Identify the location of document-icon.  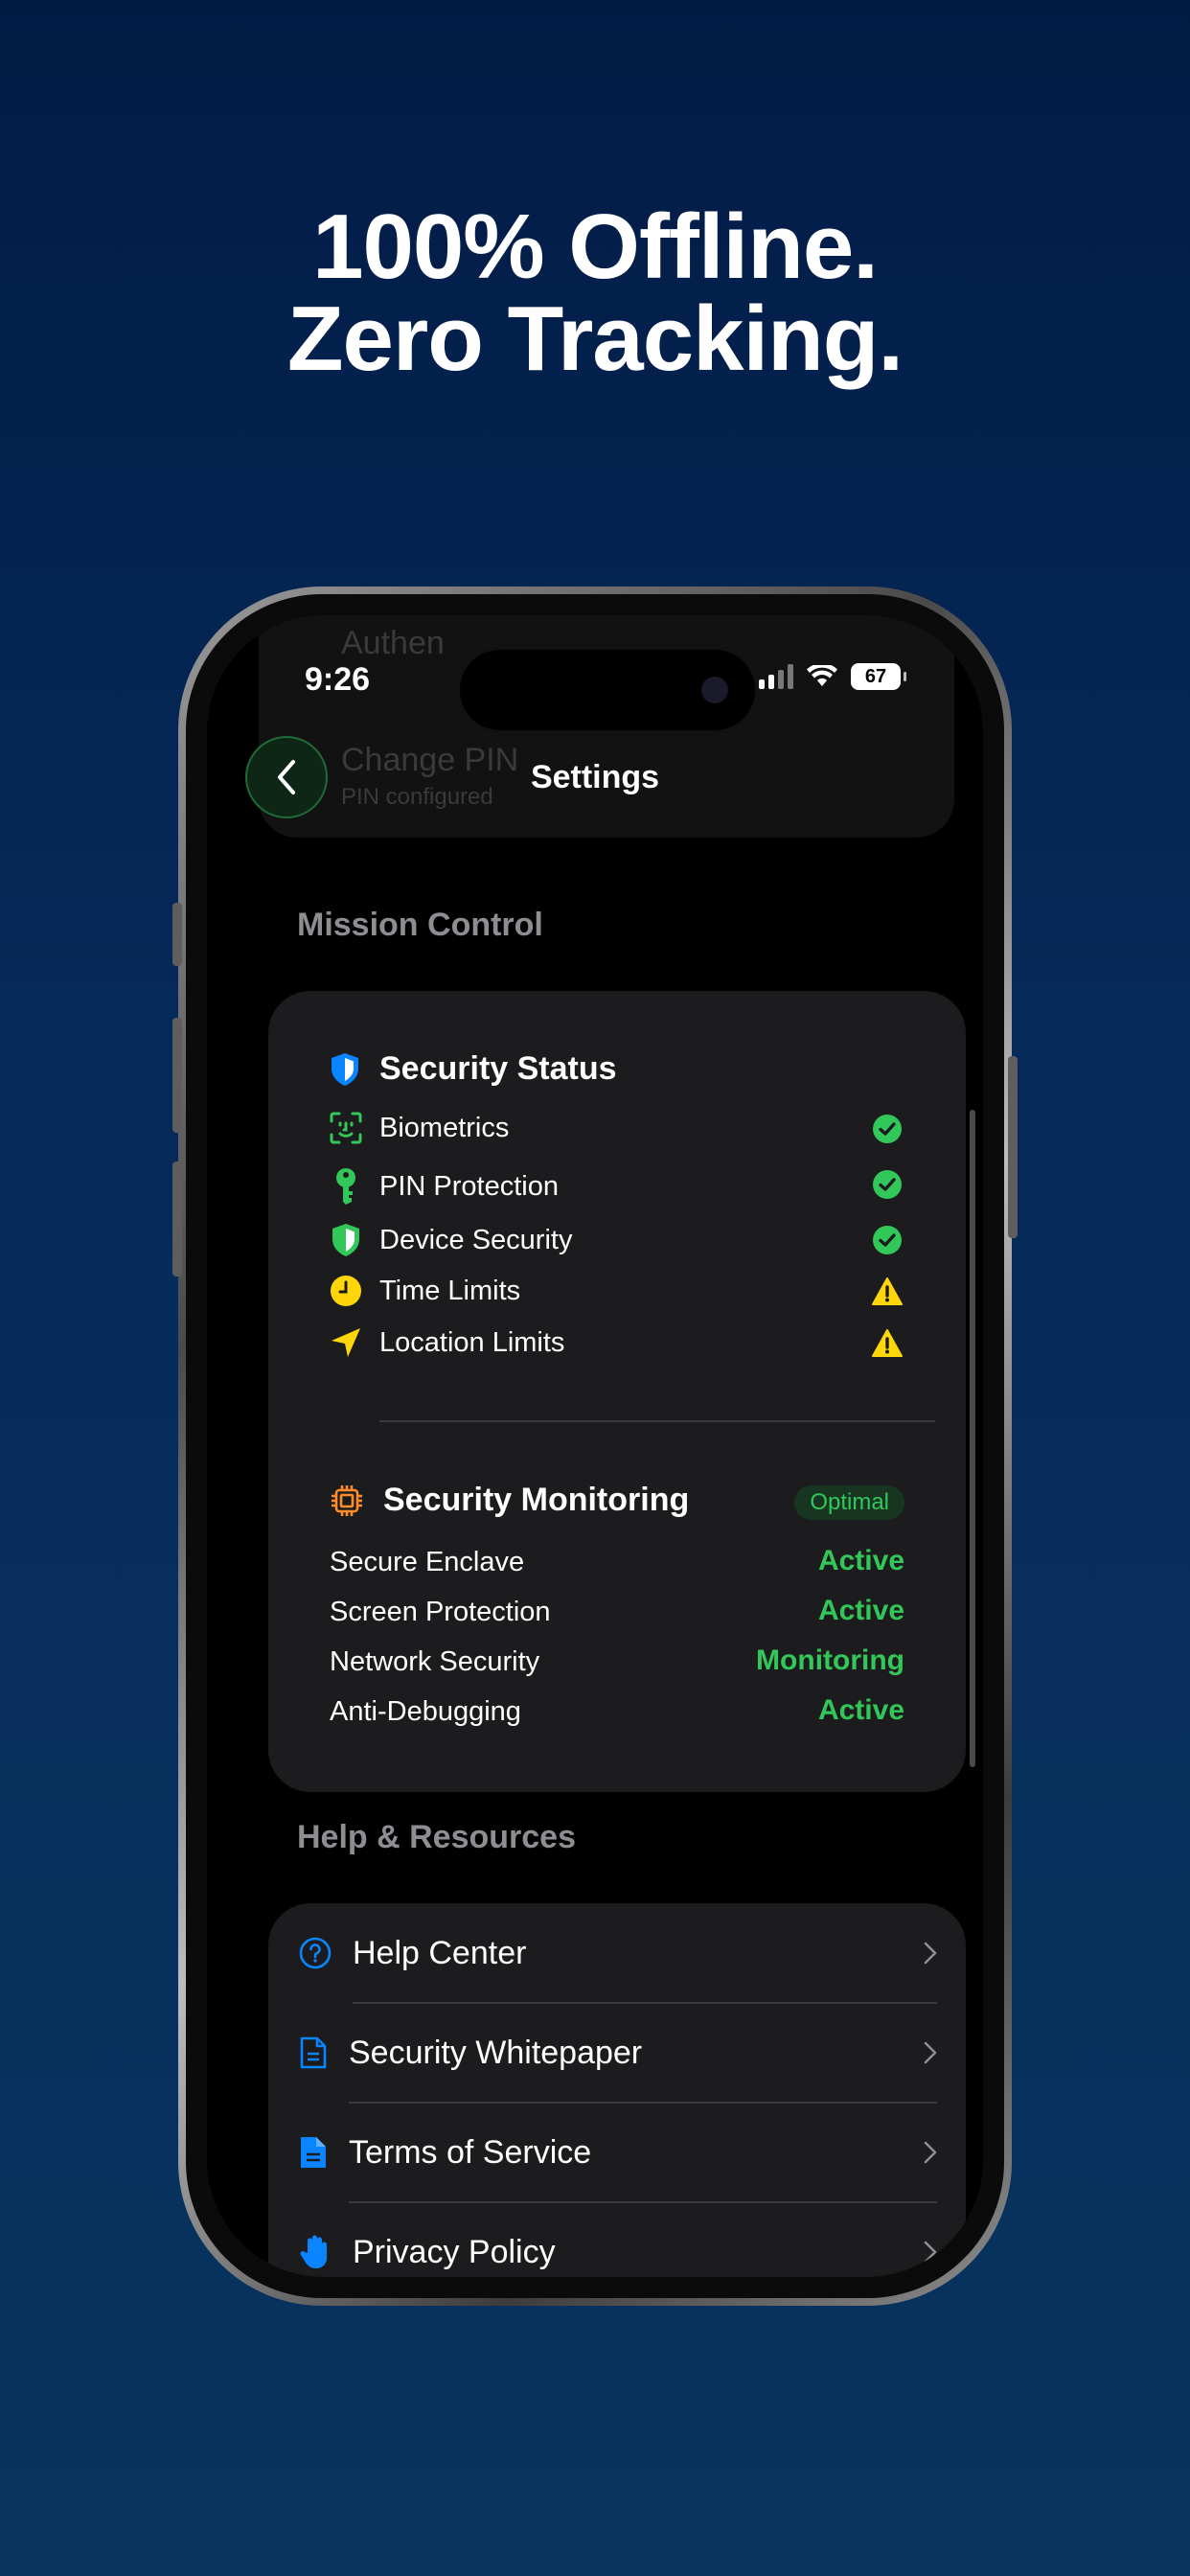
(313, 2052).